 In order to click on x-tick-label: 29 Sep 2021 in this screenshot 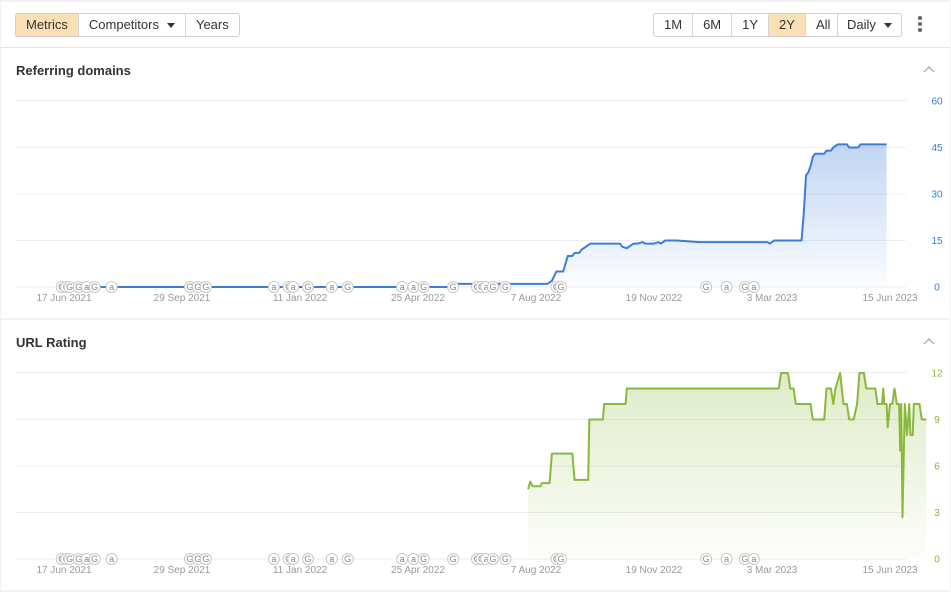, I will do `click(182, 298)`.